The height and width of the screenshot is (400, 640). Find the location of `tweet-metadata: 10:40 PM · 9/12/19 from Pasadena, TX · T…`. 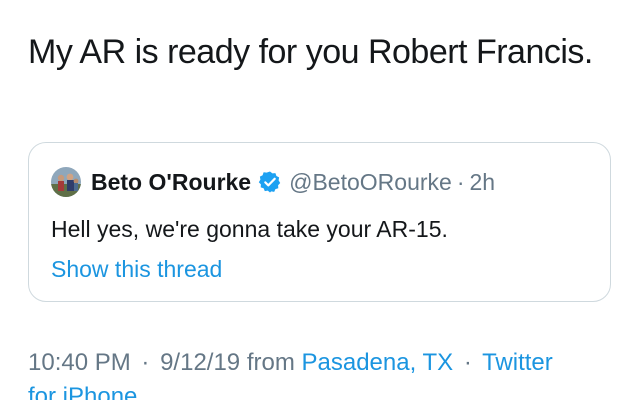

tweet-metadata: 10:40 PM · 9/12/19 from Pasadena, TX · T… is located at coordinates (290, 363).